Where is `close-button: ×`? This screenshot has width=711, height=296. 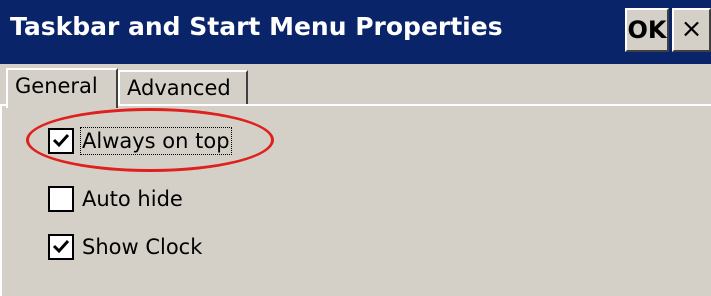 close-button: × is located at coordinates (691, 30).